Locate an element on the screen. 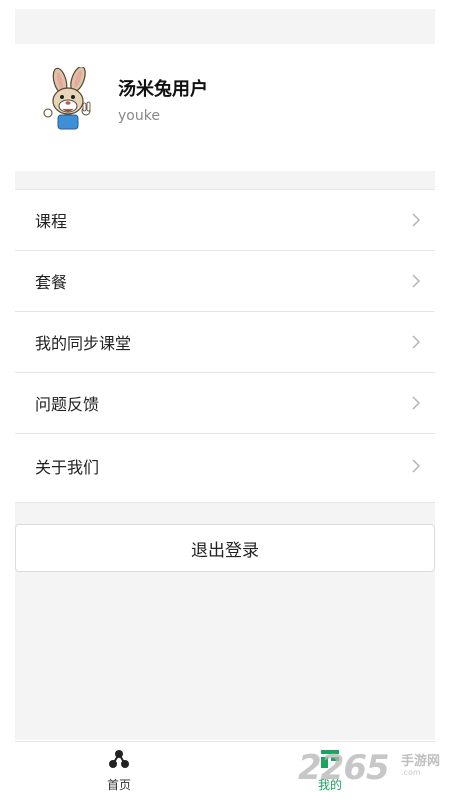 The height and width of the screenshot is (800, 450). username: 汤米兔用户 is located at coordinates (163, 89).